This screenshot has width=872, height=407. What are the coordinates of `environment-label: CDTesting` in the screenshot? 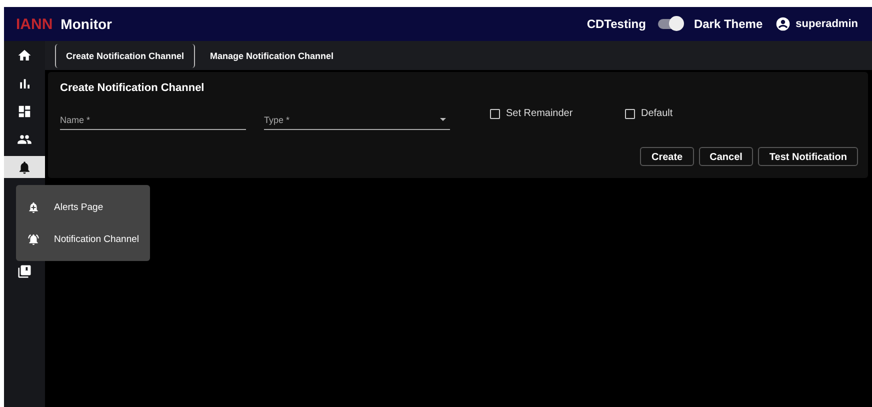 It's located at (616, 24).